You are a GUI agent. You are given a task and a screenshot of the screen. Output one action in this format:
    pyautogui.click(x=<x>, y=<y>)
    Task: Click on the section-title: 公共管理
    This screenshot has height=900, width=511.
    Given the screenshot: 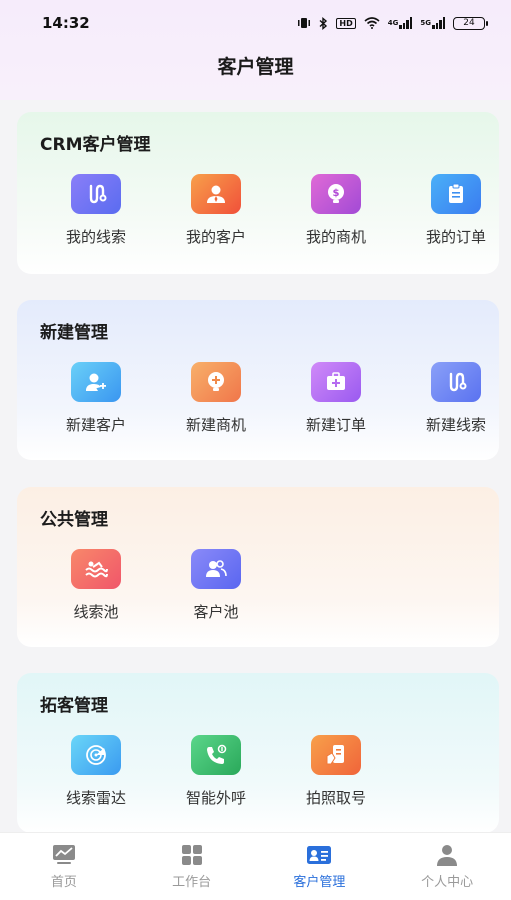 What is the action you would take?
    pyautogui.click(x=74, y=520)
    